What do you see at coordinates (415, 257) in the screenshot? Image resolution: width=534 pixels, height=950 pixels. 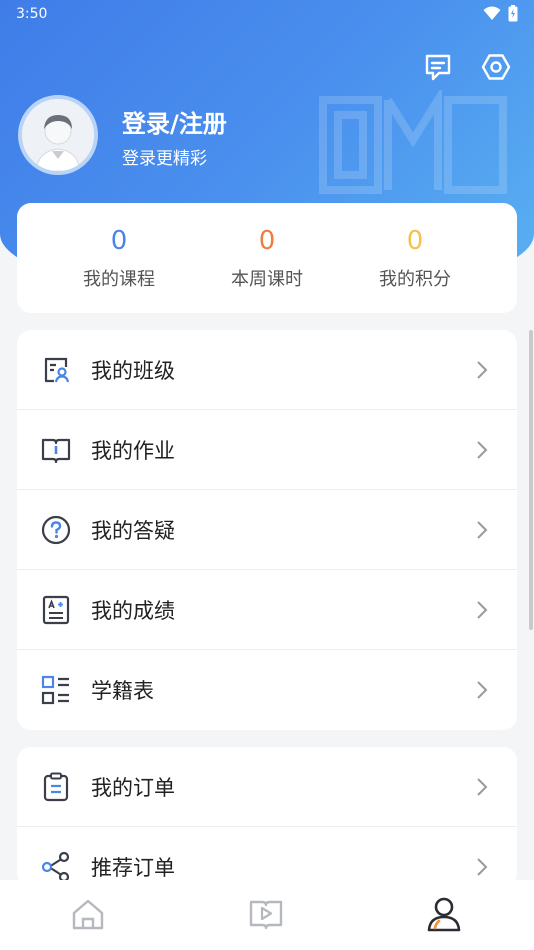 I see `stat-my-points: 0 我的积分` at bounding box center [415, 257].